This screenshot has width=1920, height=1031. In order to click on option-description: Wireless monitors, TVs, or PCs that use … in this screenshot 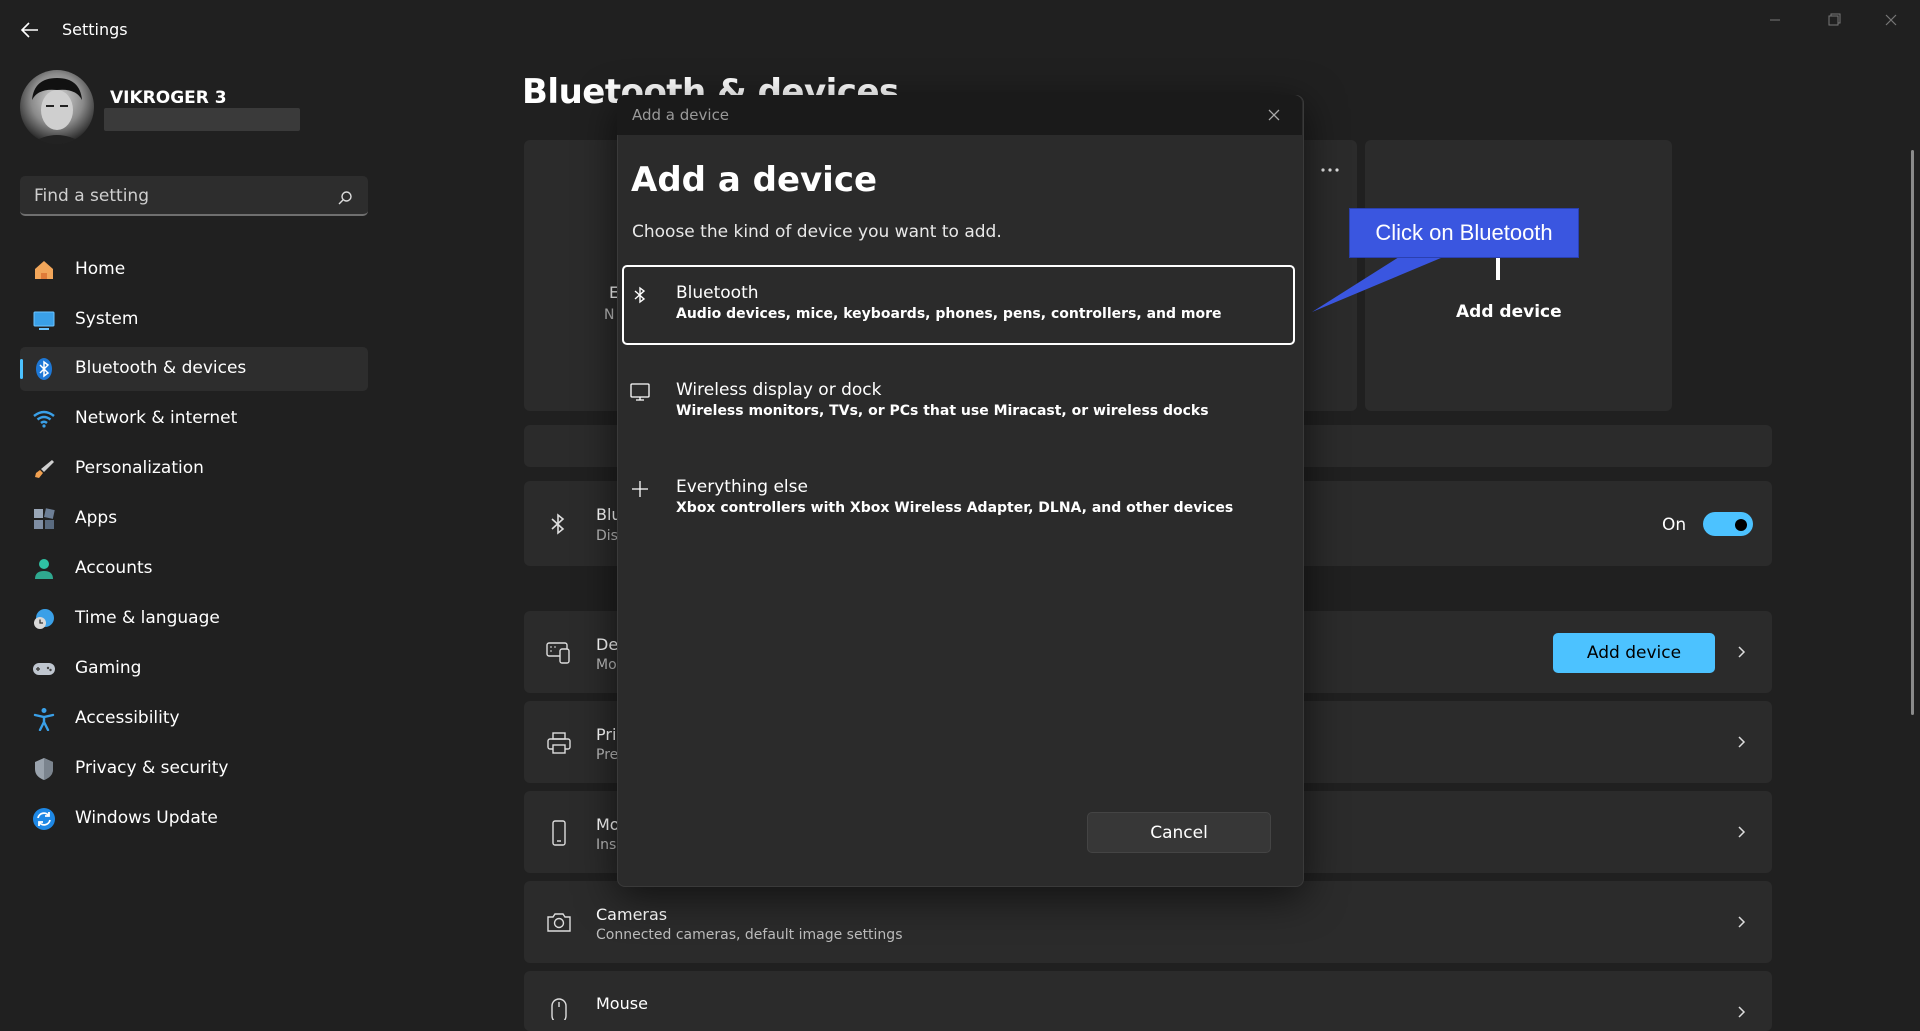, I will do `click(942, 411)`.